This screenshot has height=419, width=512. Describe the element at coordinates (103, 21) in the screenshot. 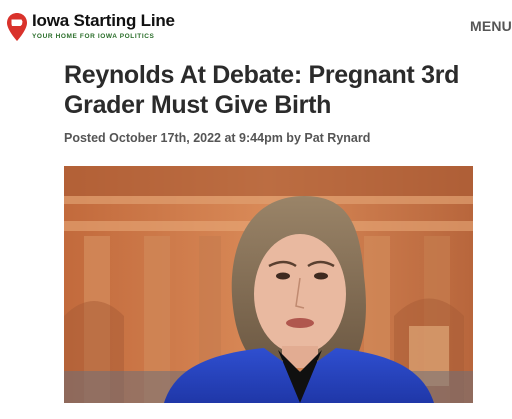

I see `site-name: Iowa Starting Line` at that location.